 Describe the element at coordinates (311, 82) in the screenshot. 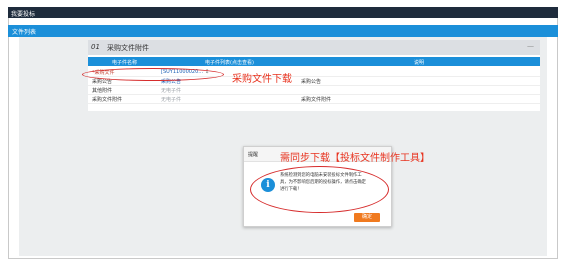

I see `row-note: 采购公告` at that location.